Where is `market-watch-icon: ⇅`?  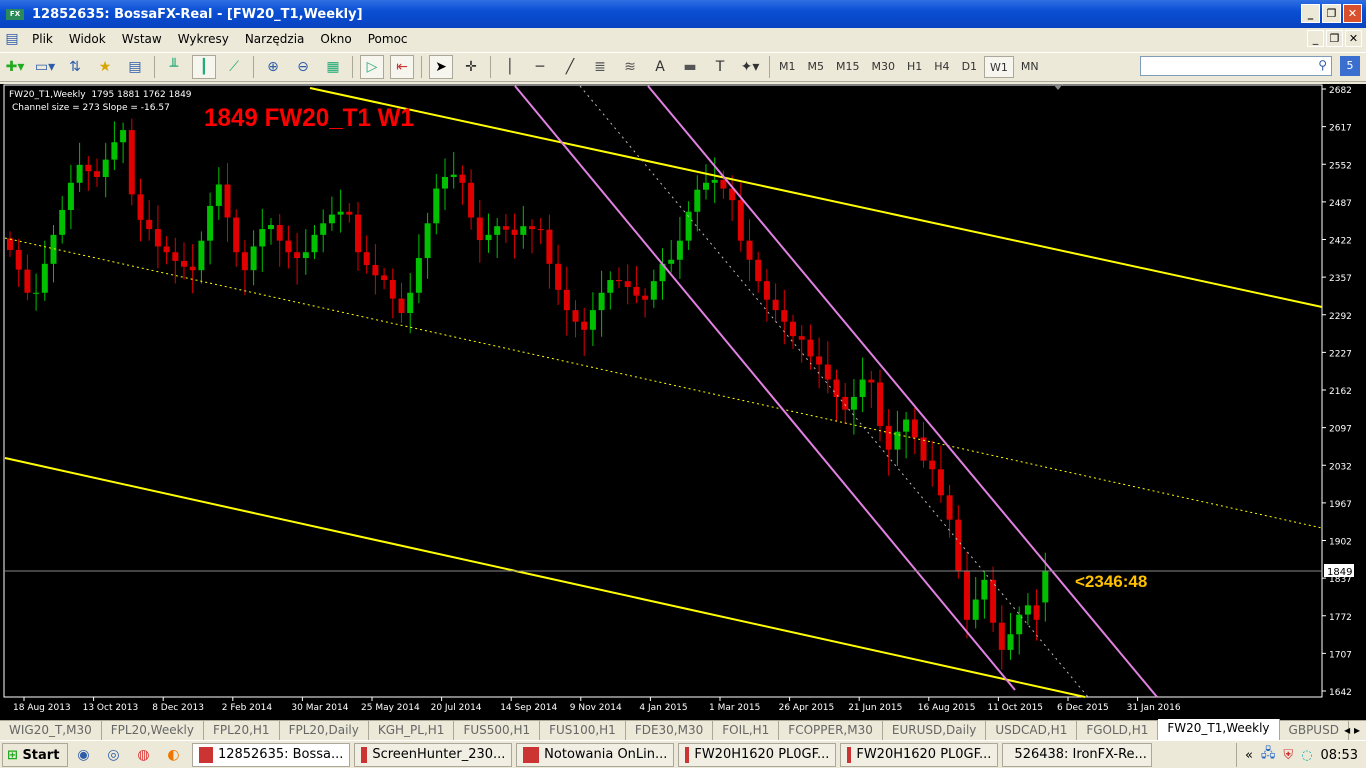
market-watch-icon: ⇅ is located at coordinates (75, 67).